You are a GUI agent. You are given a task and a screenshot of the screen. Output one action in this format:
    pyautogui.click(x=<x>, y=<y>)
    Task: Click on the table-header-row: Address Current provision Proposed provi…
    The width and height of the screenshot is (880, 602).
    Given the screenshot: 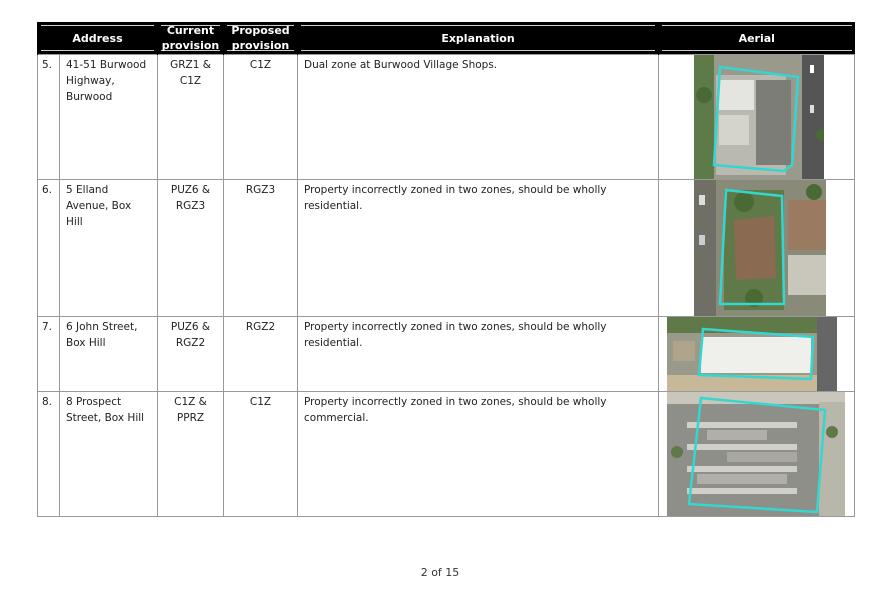 What is the action you would take?
    pyautogui.click(x=446, y=38)
    